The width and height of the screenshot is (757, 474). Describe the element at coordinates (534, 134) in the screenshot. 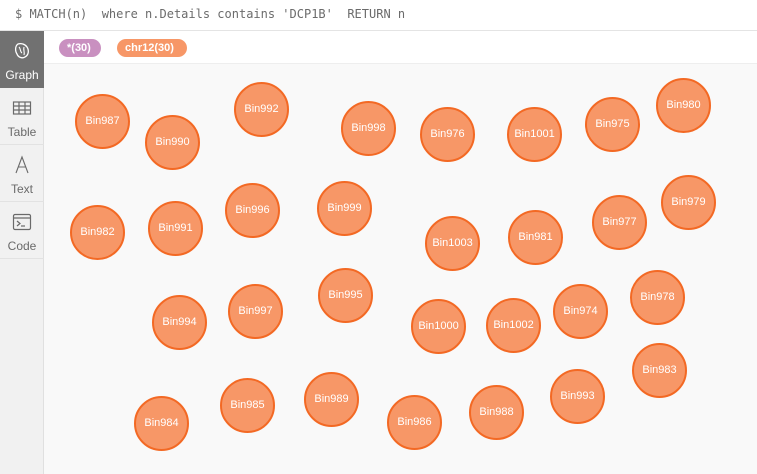

I see `graph-node: Bin1001` at that location.